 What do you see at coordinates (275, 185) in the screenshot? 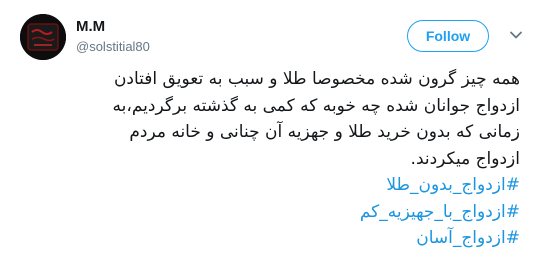
I see `hashtag-link: #ازدواج_بدون_طلا` at bounding box center [275, 185].